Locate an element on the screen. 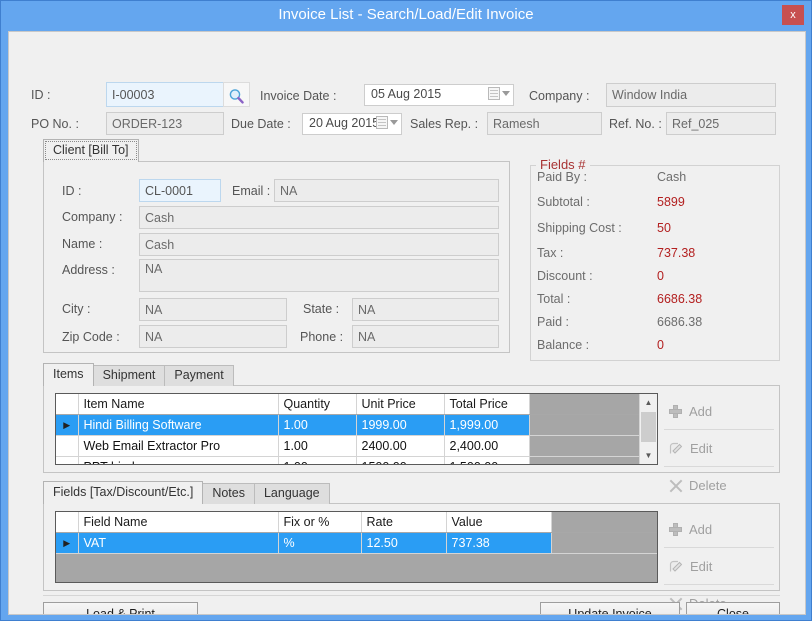 The image size is (812, 621). subtotal-value: 5899 is located at coordinates (671, 202).